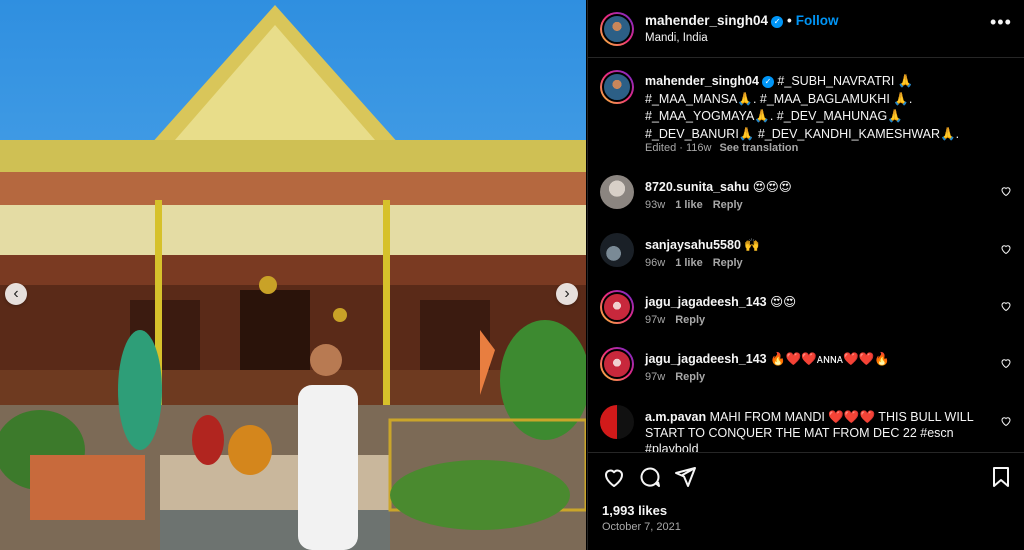 The height and width of the screenshot is (550, 1024). Describe the element at coordinates (758, 148) in the screenshot. I see `see-translation-link: See translation` at that location.